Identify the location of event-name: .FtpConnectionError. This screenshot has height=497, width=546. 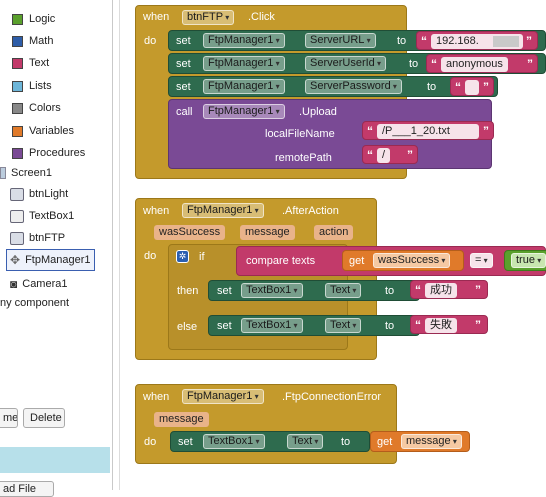
(332, 397).